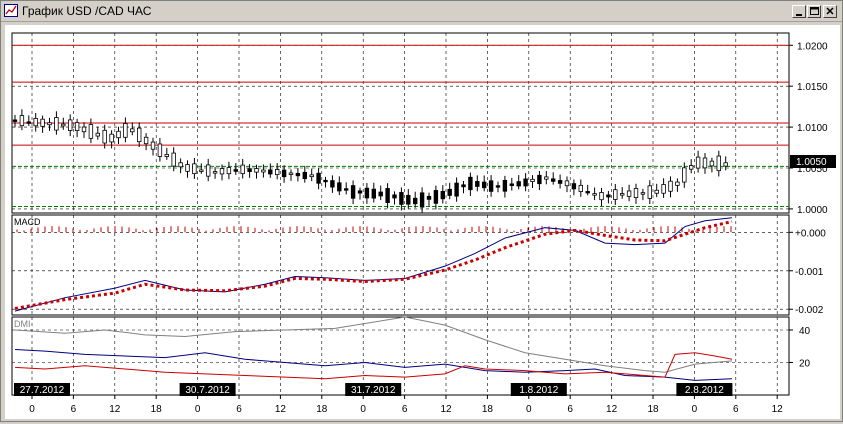  What do you see at coordinates (805, 364) in the screenshot?
I see `dmi-axis-label: 20` at bounding box center [805, 364].